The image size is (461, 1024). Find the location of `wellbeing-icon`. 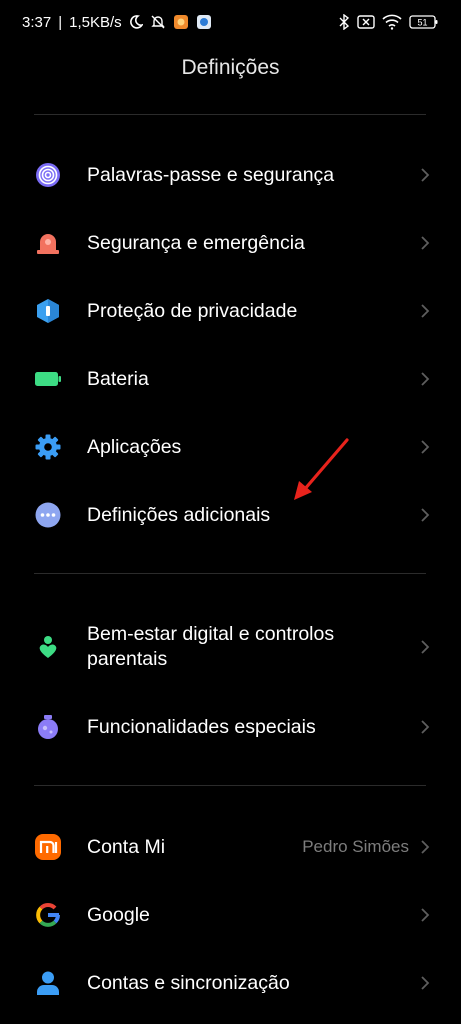

wellbeing-icon is located at coordinates (48, 647).